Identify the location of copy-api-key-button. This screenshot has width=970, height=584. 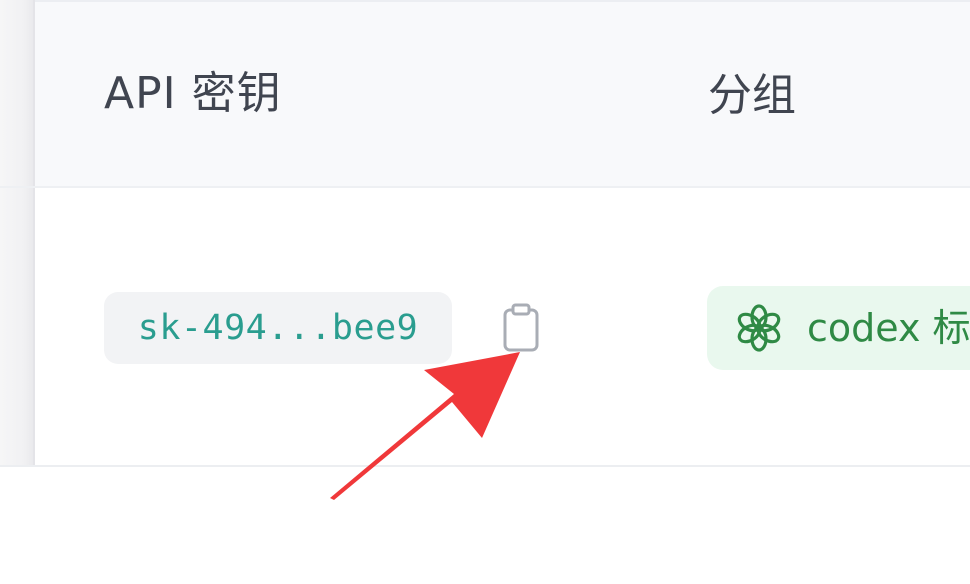
(522, 329).